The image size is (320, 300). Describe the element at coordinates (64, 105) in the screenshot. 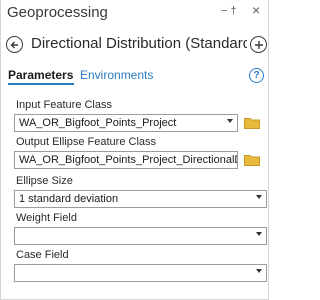

I see `input-feature-class-label: Input Feature Class` at that location.